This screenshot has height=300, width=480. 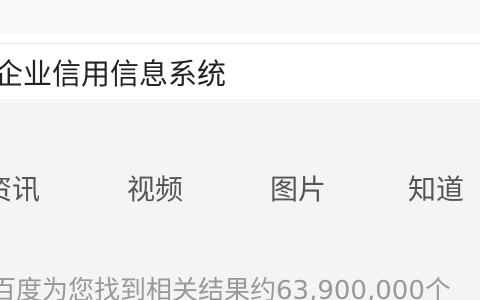 What do you see at coordinates (298, 190) in the screenshot?
I see `tab-images: 图片` at bounding box center [298, 190].